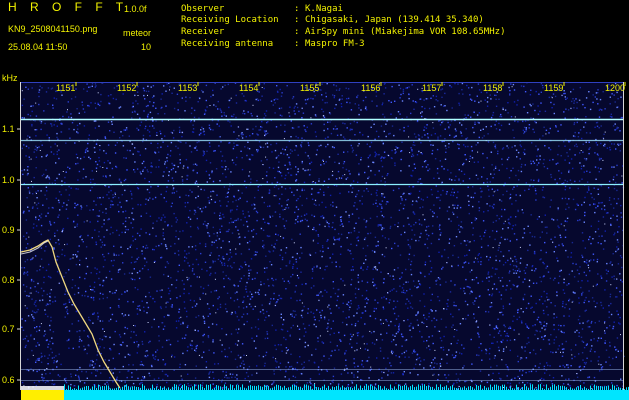  Describe the element at coordinates (553, 88) in the screenshot. I see `x-tick-label: 1159` at that location.